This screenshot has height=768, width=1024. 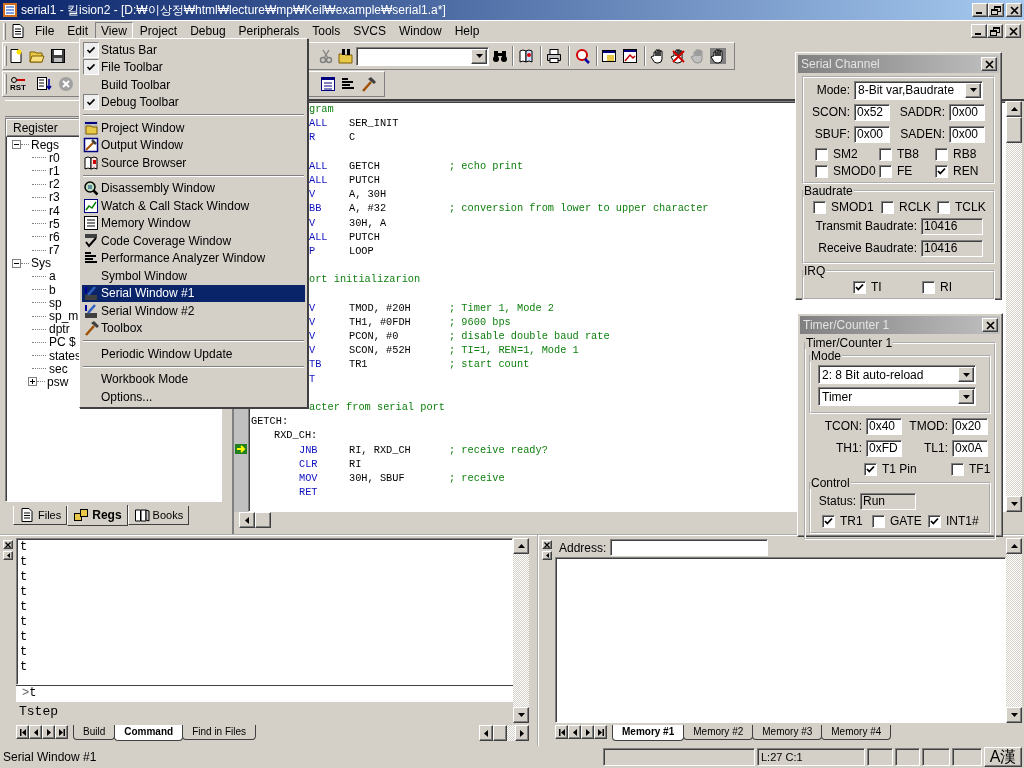 I want to click on input-field: 0xFD, so click(x=884, y=448).